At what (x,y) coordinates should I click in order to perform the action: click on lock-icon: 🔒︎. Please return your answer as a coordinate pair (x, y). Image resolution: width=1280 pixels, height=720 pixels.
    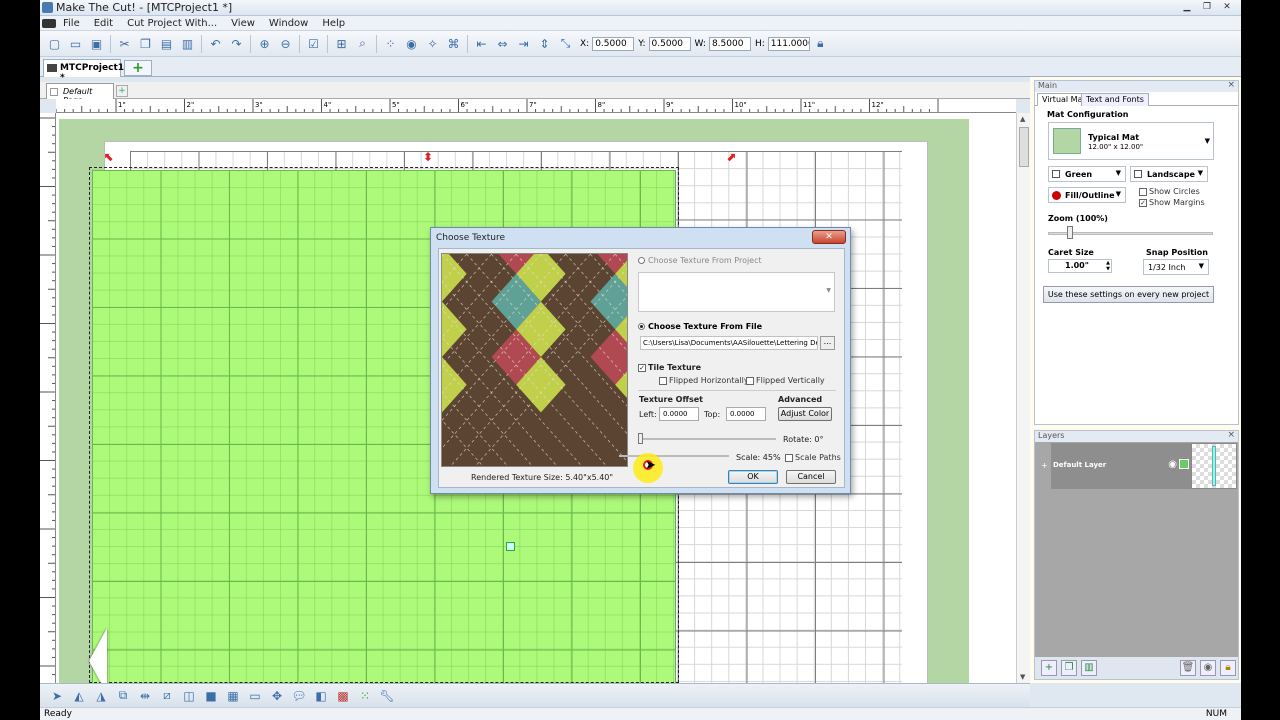
    Looking at the image, I should click on (1228, 668).